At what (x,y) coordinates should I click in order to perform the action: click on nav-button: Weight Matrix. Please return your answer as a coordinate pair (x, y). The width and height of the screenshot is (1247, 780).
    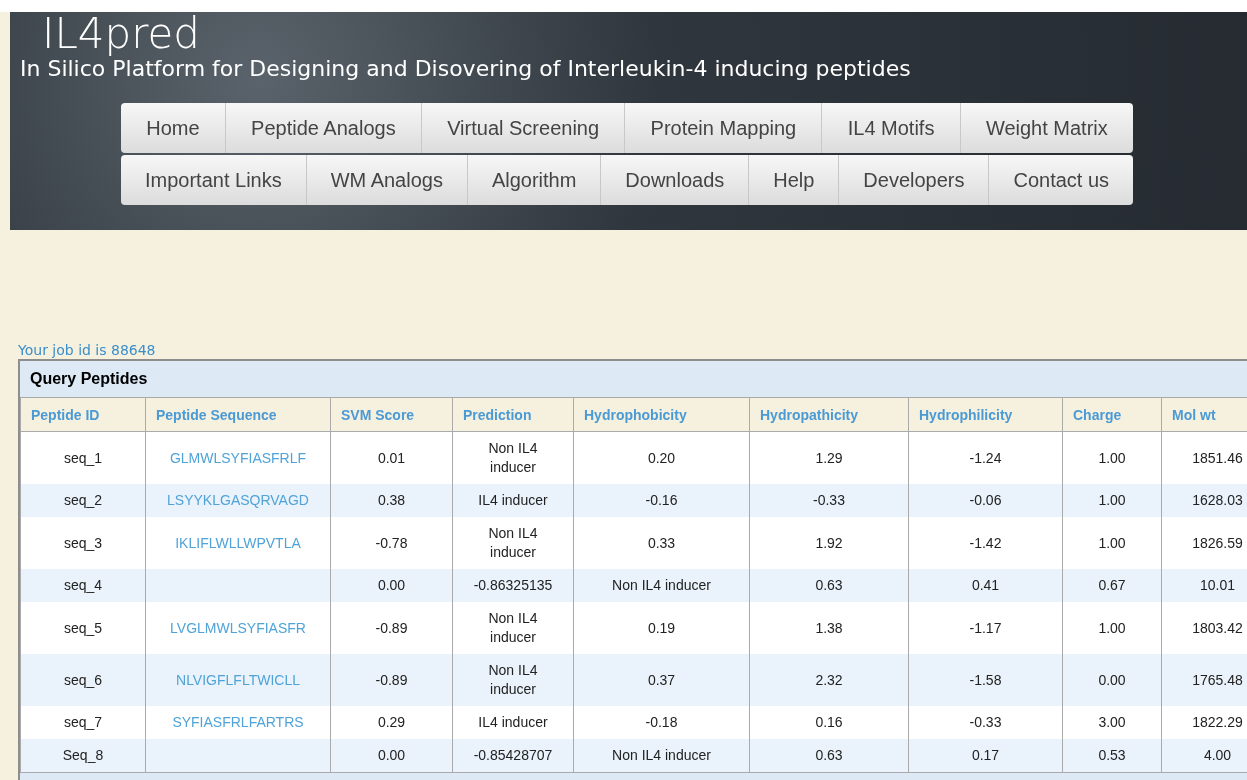
    Looking at the image, I should click on (1047, 128).